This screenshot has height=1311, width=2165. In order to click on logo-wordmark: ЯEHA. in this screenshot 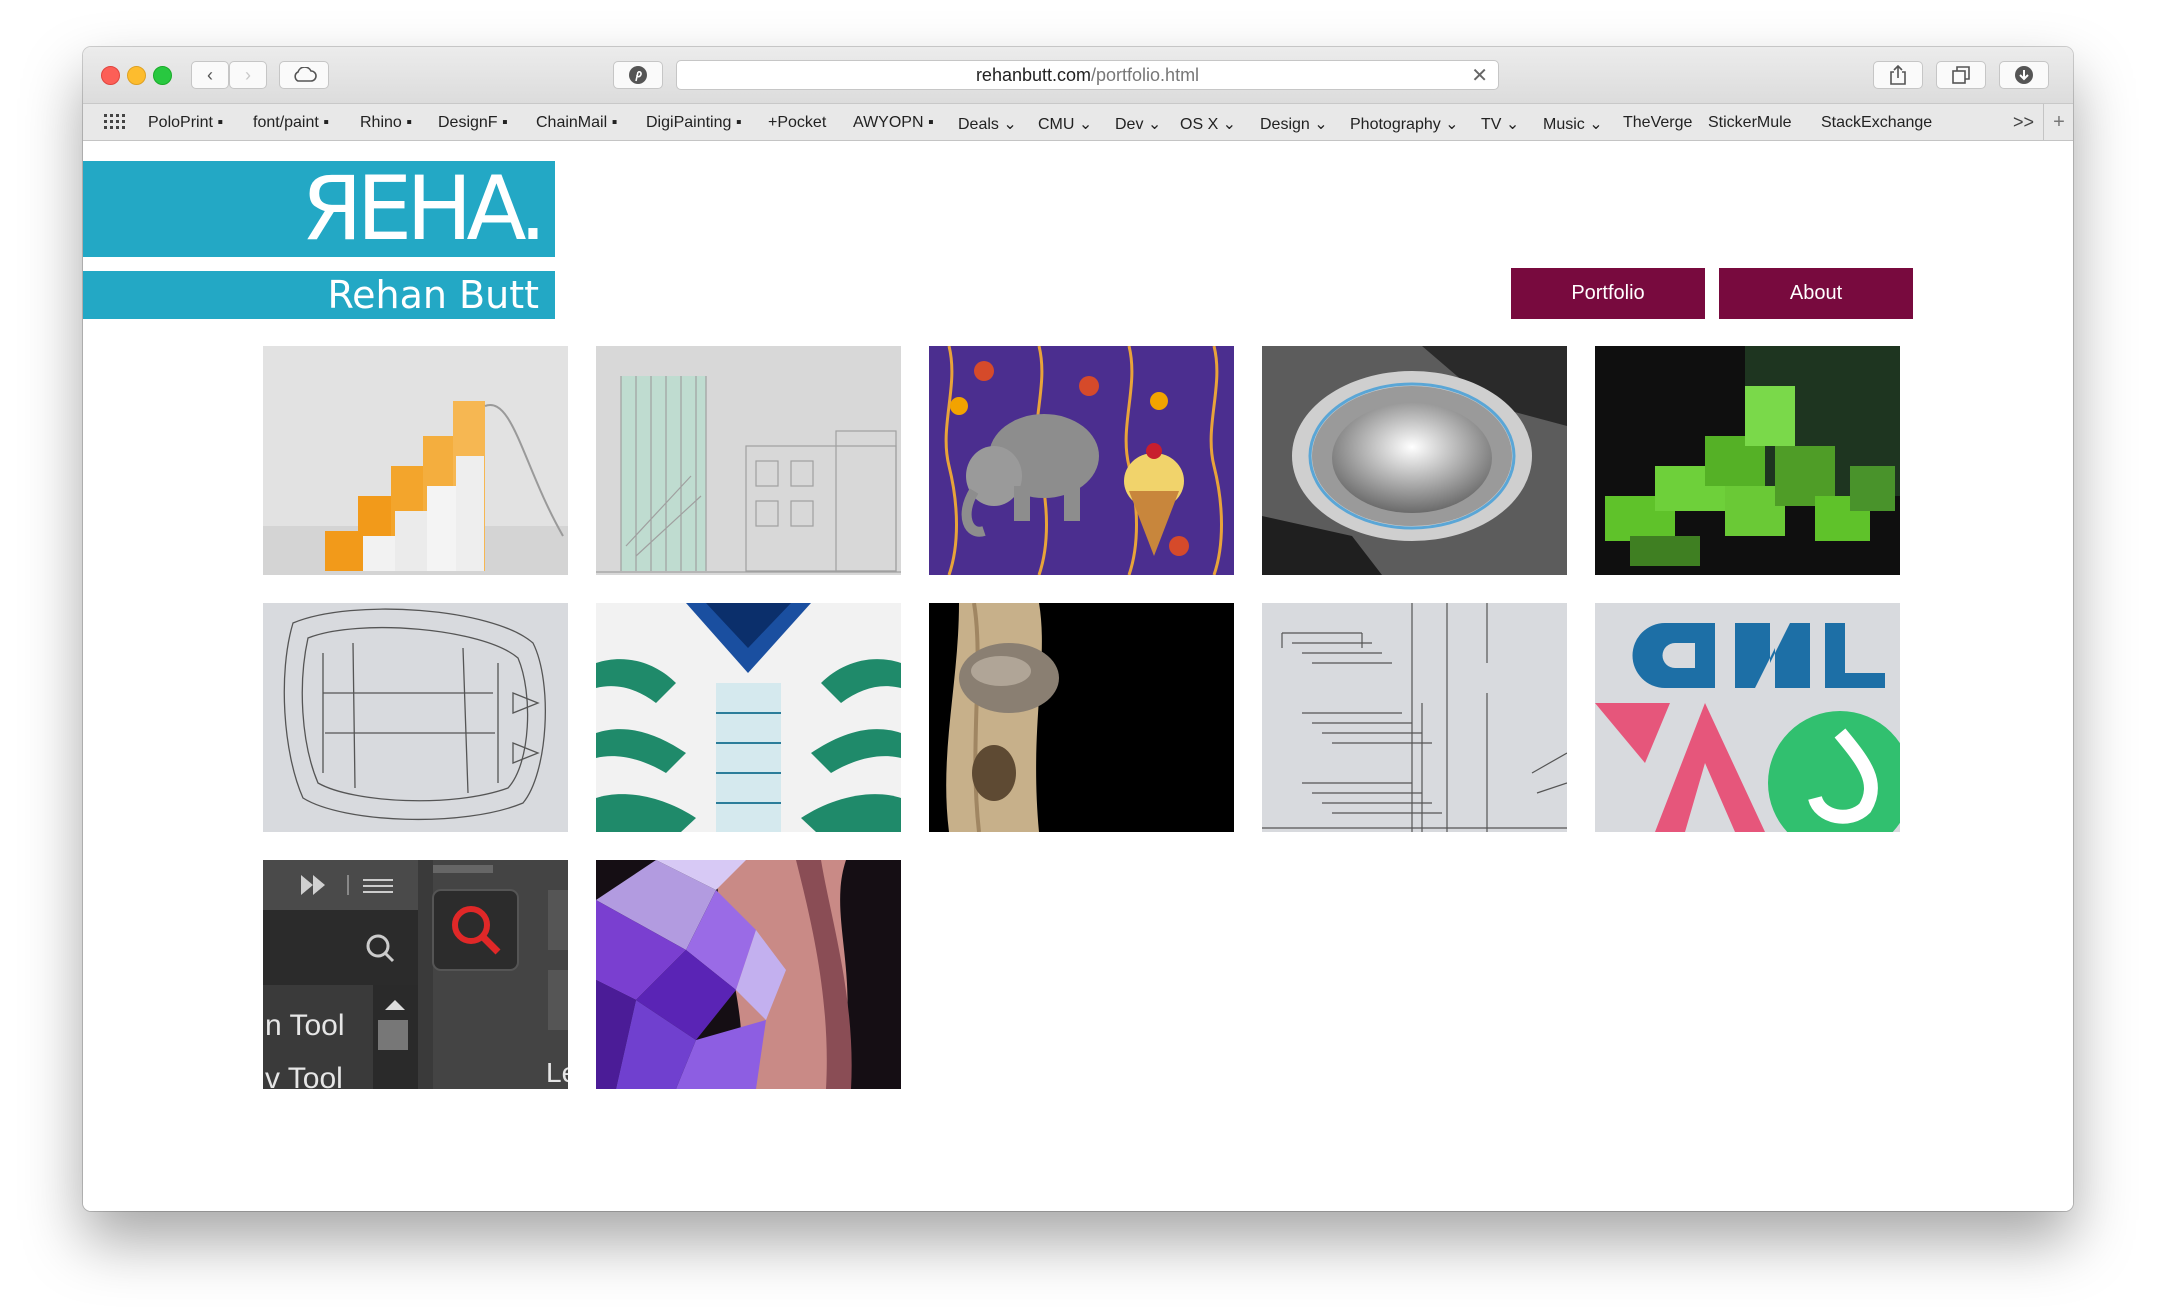, I will do `click(424, 208)`.